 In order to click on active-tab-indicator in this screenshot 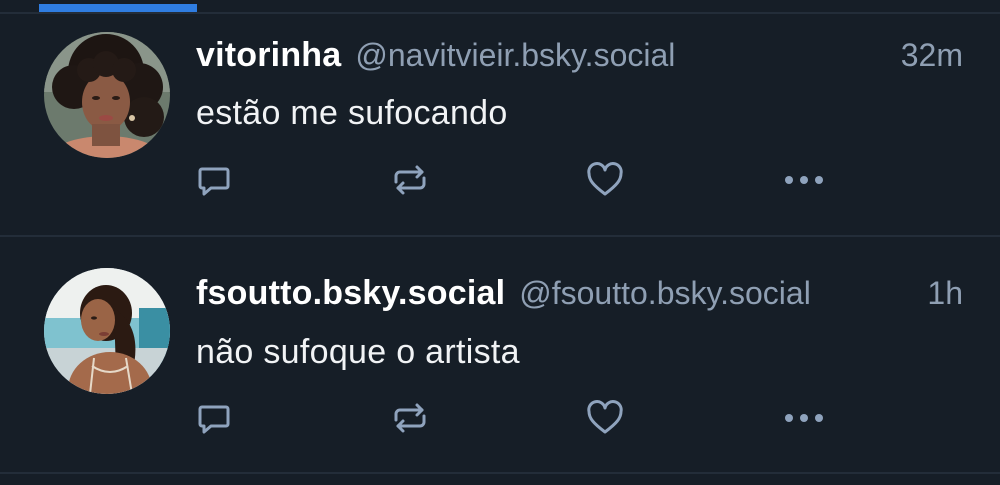, I will do `click(118, 8)`.